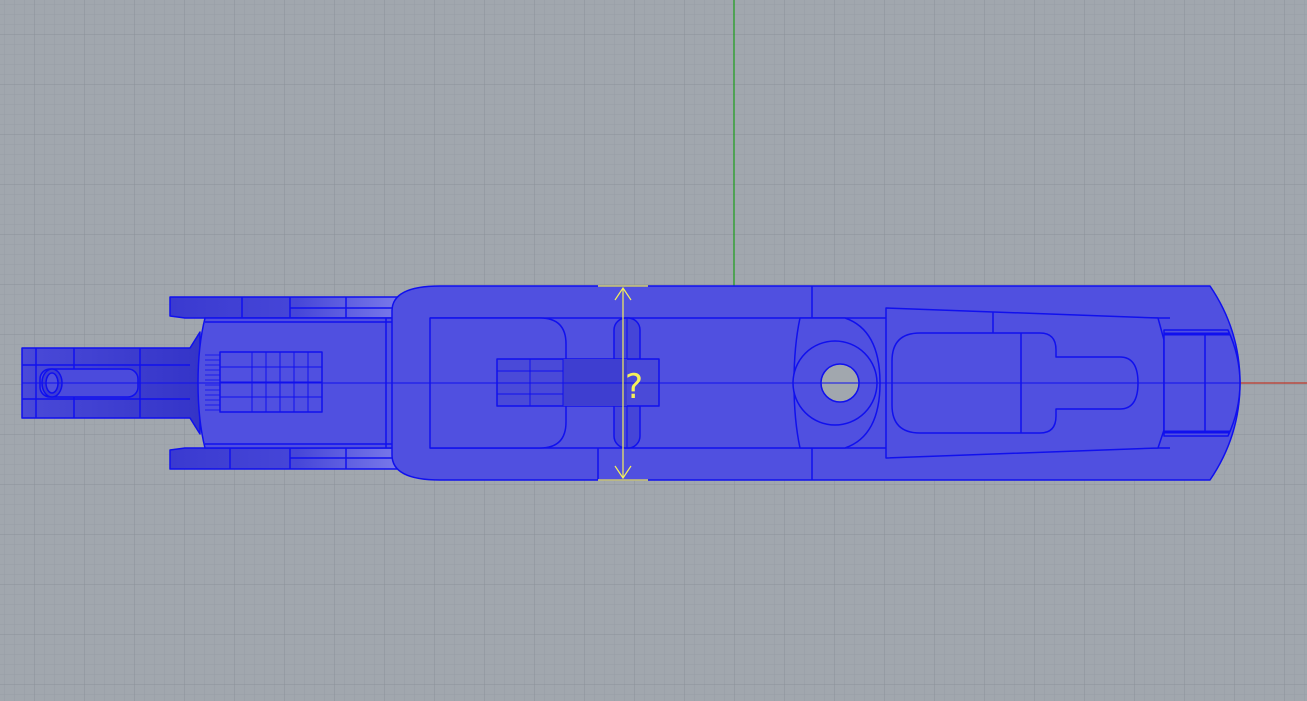 The width and height of the screenshot is (1307, 701). What do you see at coordinates (634, 387) in the screenshot?
I see `dimension-label: ?` at bounding box center [634, 387].